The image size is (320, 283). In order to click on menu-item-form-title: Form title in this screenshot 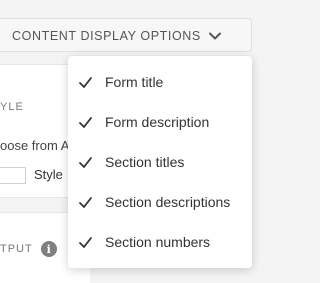, I will do `click(160, 82)`.